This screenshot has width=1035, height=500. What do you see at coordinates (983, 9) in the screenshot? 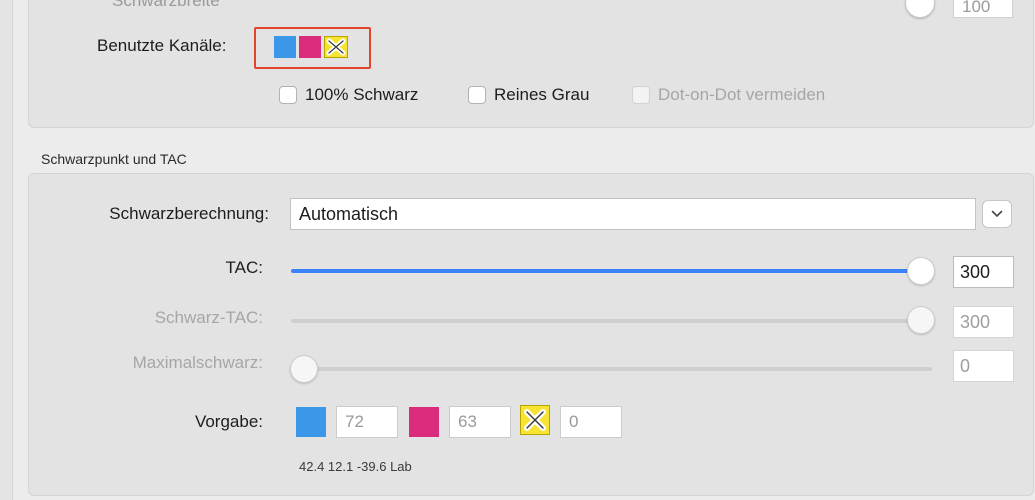
I see `cut-off-value-field: 100` at bounding box center [983, 9].